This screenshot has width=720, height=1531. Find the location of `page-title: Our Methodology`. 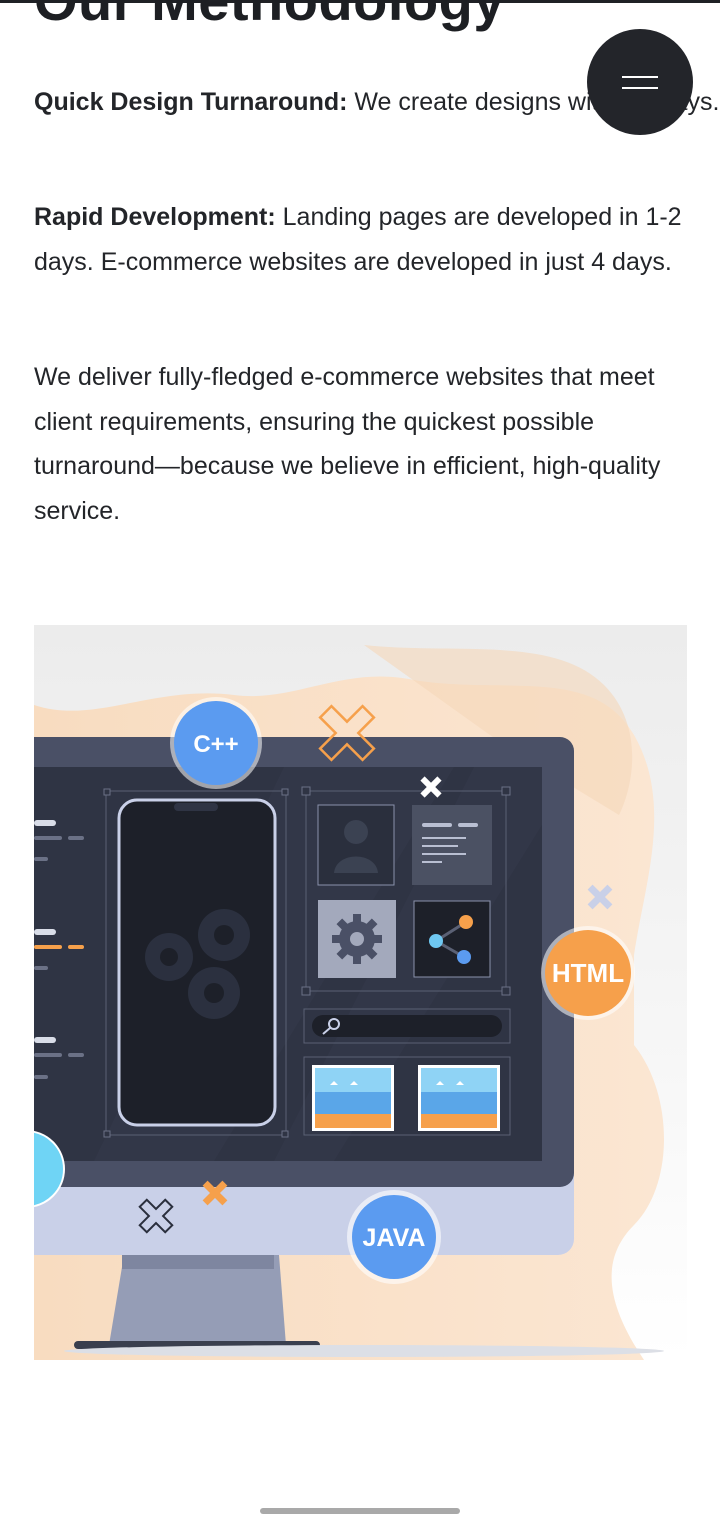

page-title: Our Methodology is located at coordinates (270, 16).